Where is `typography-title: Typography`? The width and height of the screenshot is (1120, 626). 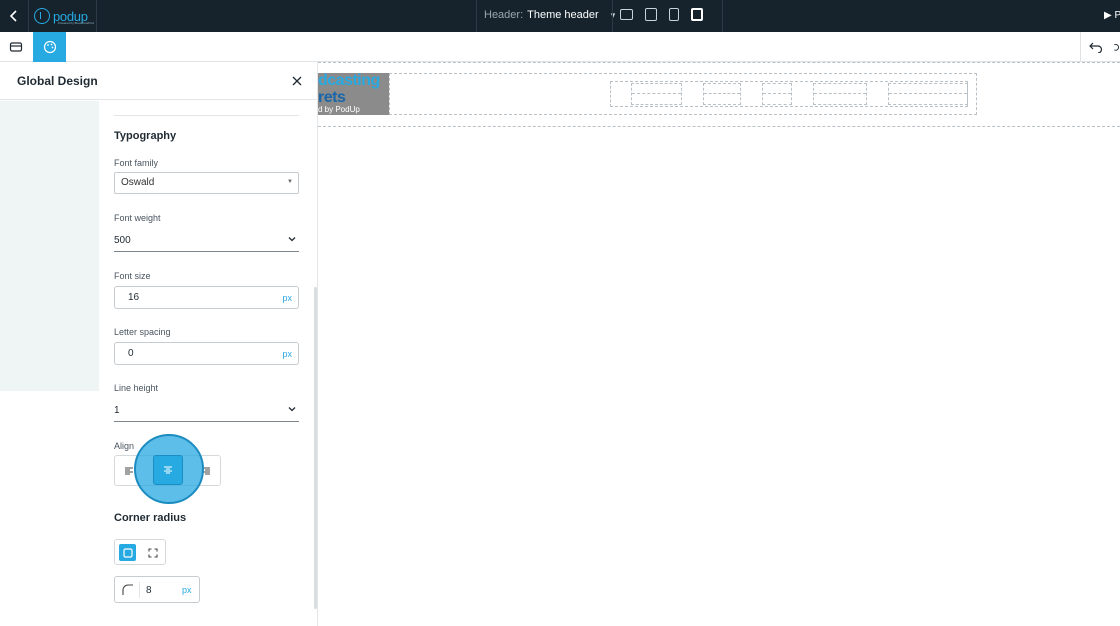
typography-title: Typography is located at coordinates (145, 136).